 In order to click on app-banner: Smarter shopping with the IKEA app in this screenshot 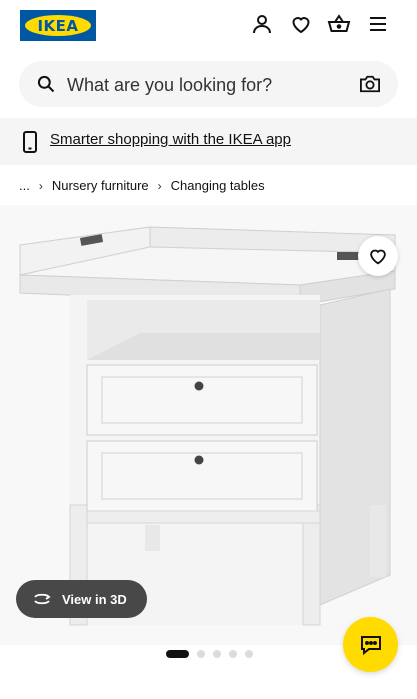, I will do `click(208, 141)`.